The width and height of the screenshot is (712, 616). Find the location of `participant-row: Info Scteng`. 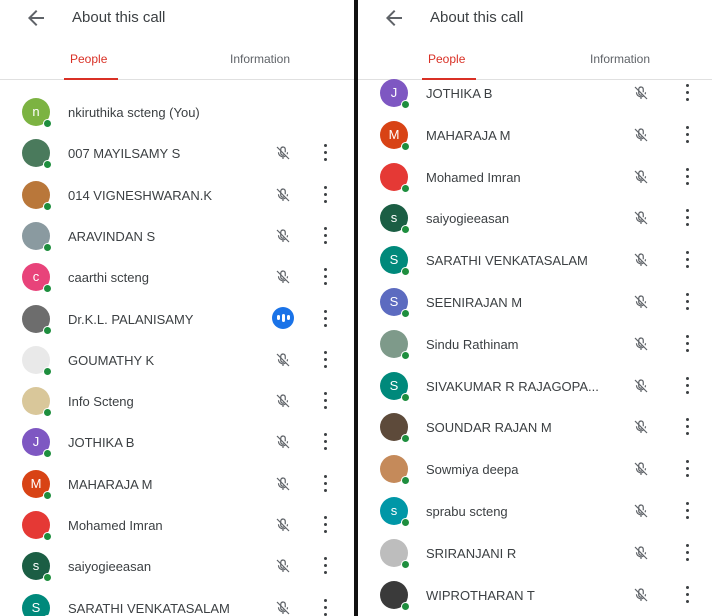

participant-row: Info Scteng is located at coordinates (177, 401).